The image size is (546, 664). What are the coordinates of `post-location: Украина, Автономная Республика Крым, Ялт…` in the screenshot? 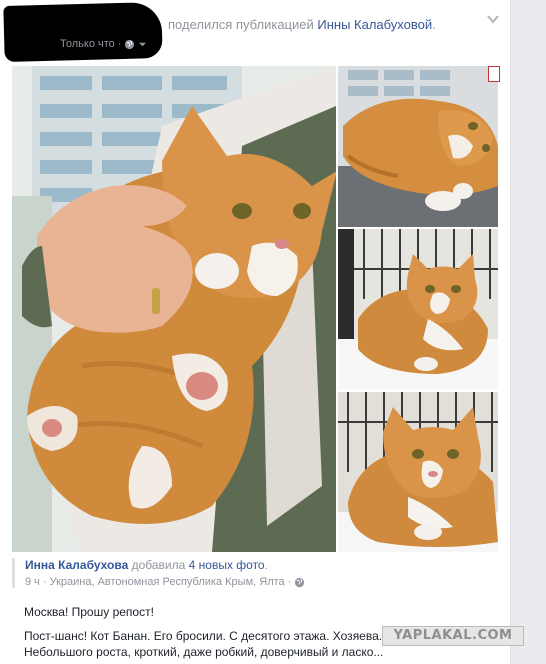 It's located at (167, 582).